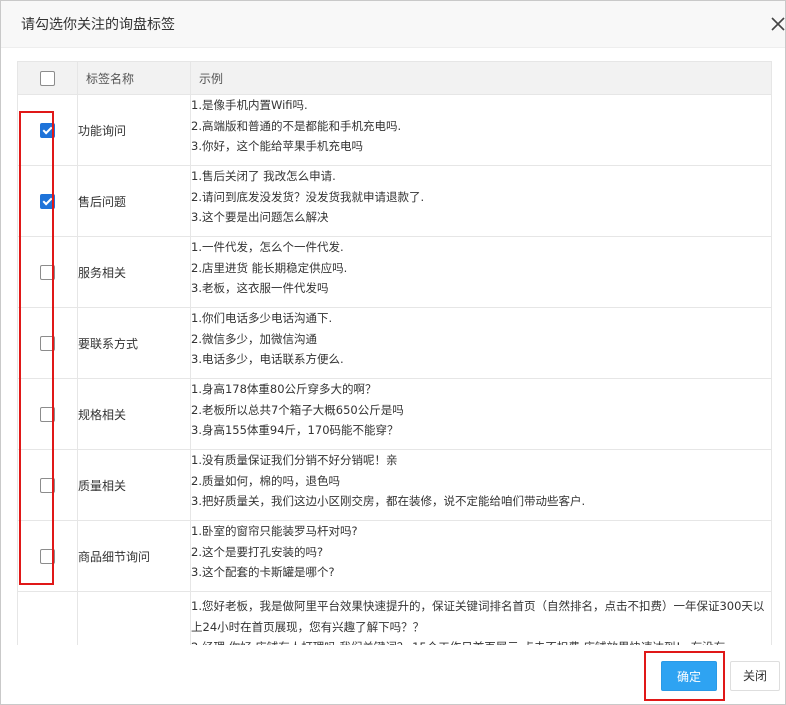 This screenshot has height=705, width=786. I want to click on example-line: 2.这个是要打孔安装的吗?, so click(257, 551).